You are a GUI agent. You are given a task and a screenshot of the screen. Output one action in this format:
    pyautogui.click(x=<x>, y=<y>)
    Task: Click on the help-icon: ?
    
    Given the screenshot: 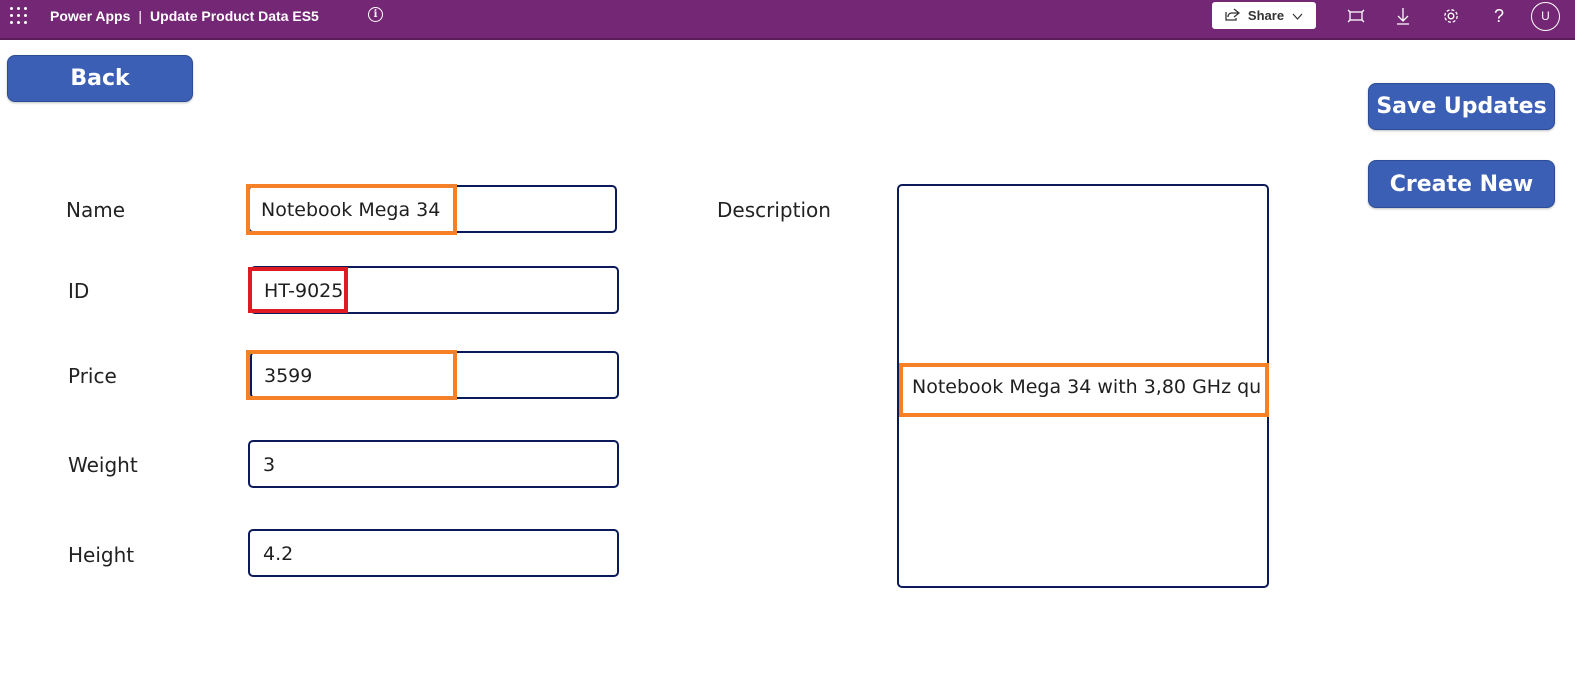 What is the action you would take?
    pyautogui.click(x=1499, y=16)
    